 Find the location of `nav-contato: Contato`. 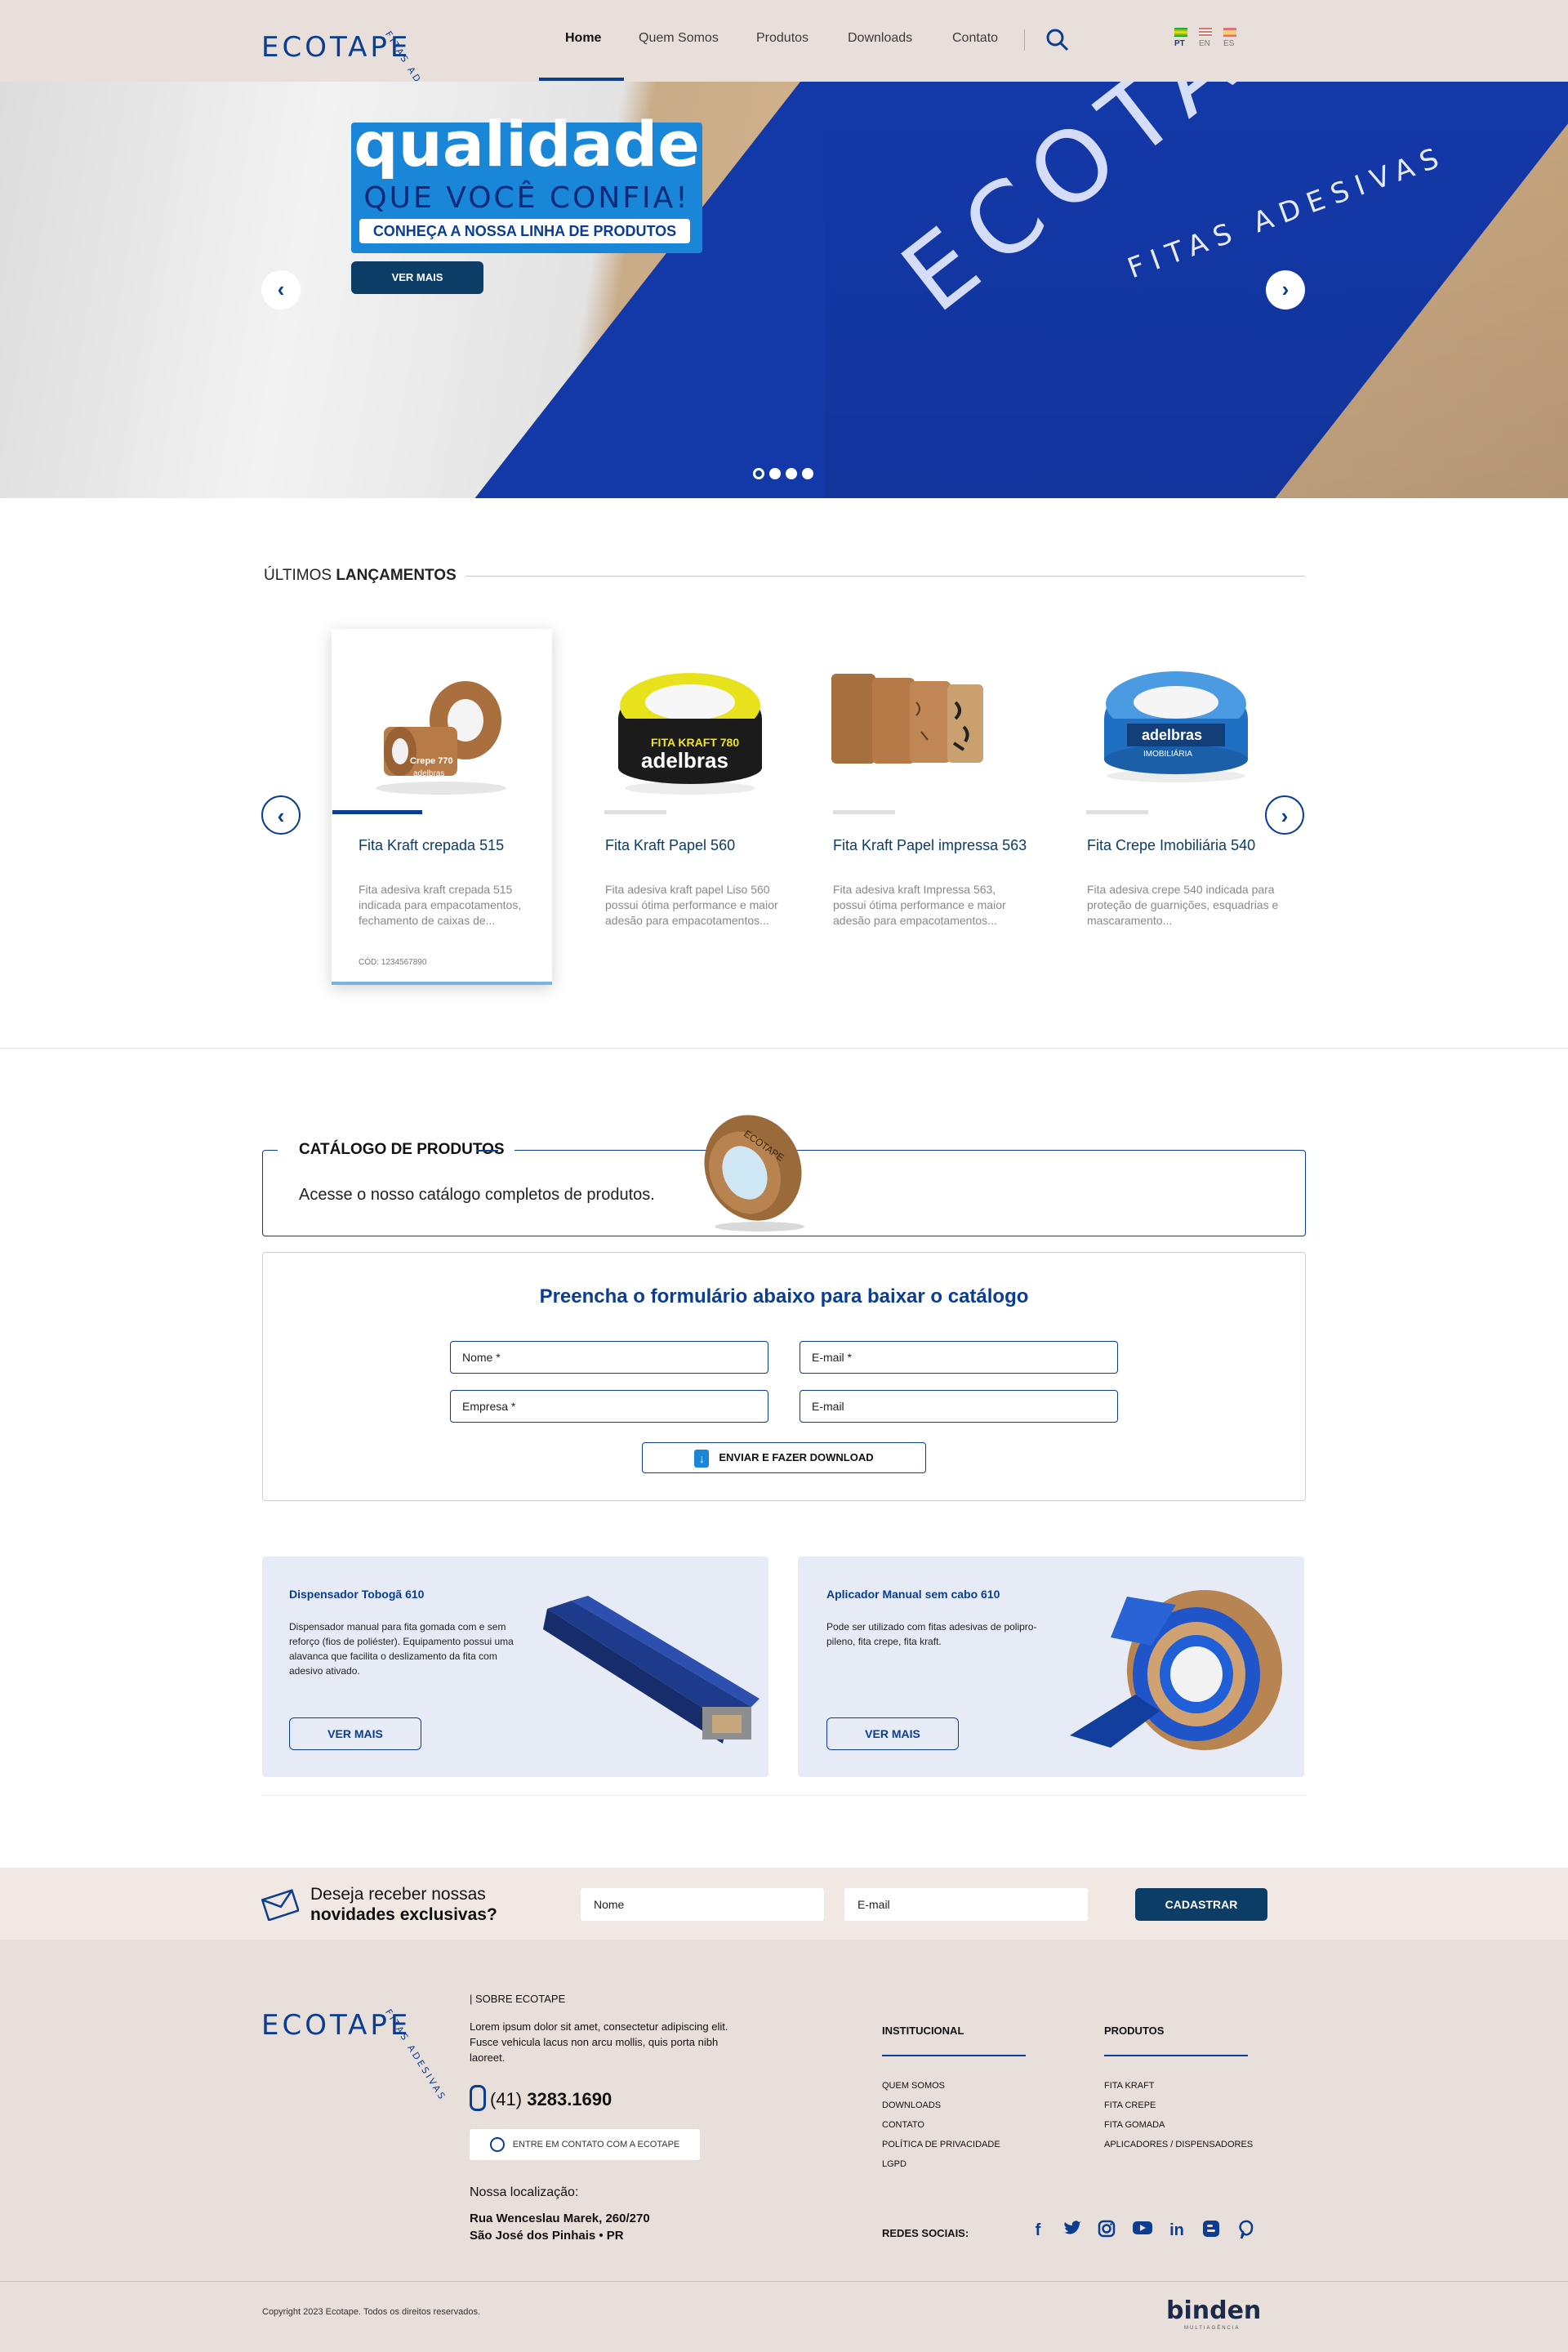

nav-contato: Contato is located at coordinates (975, 38).